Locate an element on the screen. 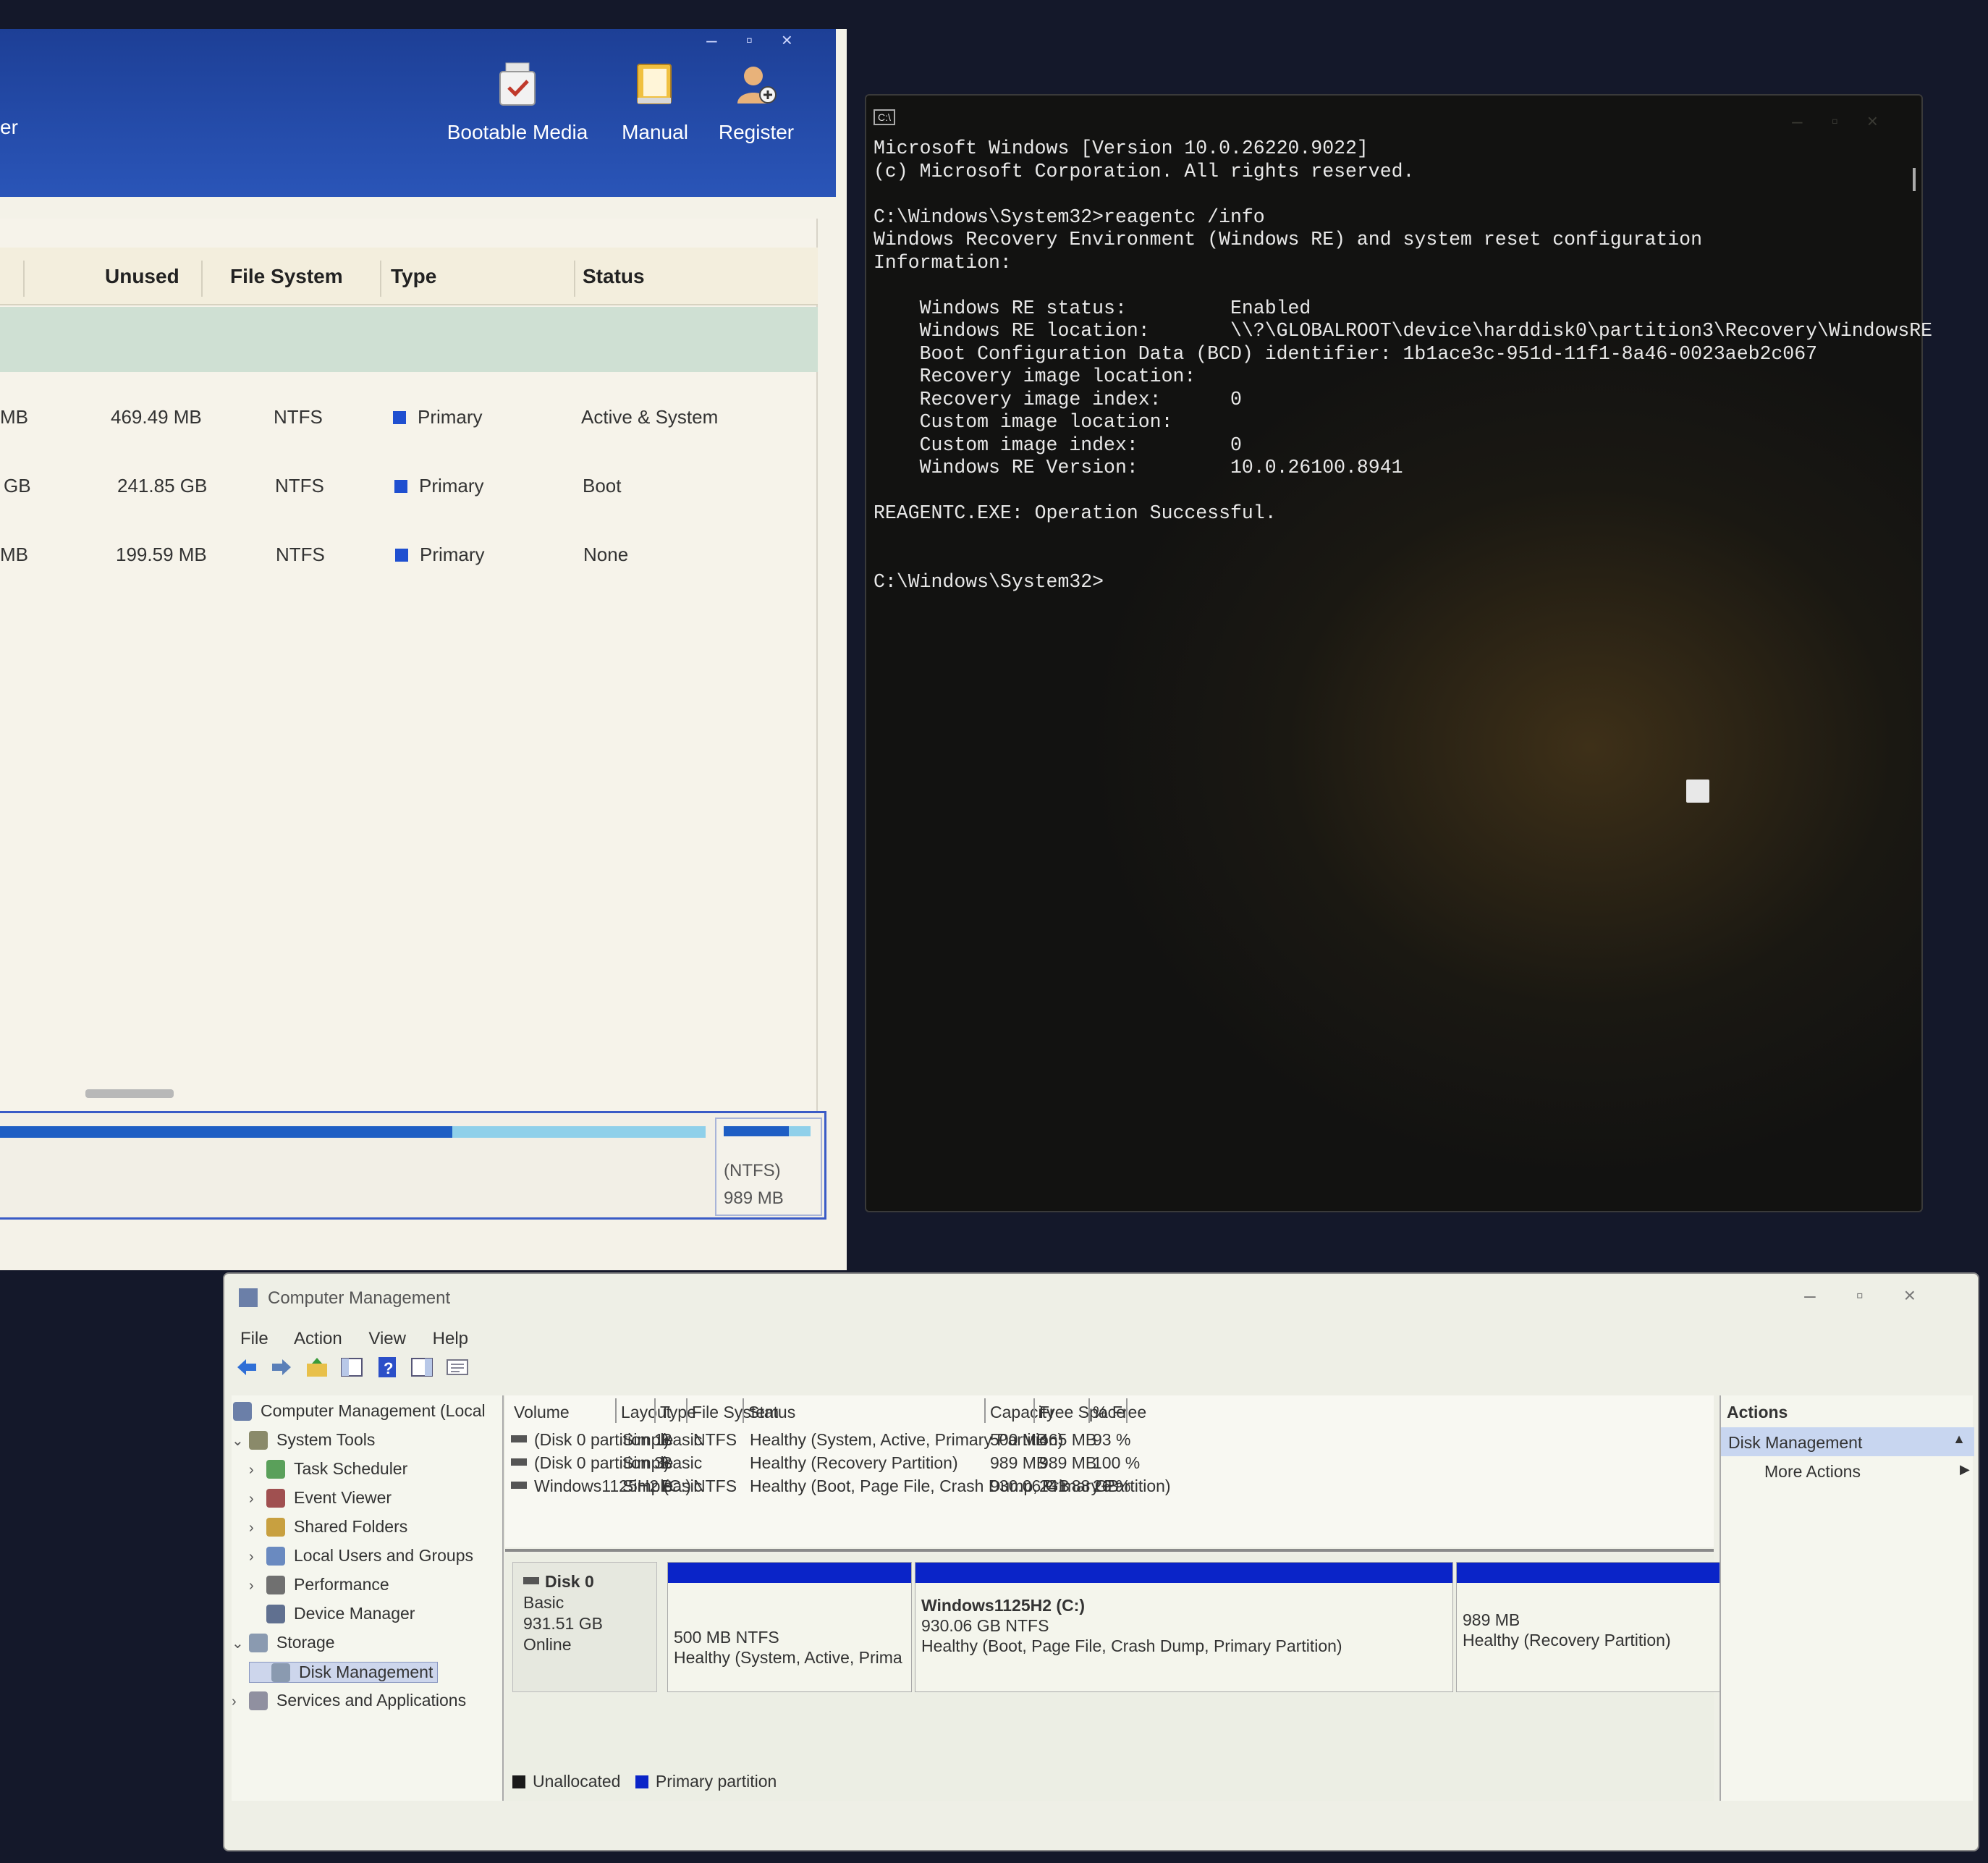  horizontal-scrollbar is located at coordinates (129, 1093).